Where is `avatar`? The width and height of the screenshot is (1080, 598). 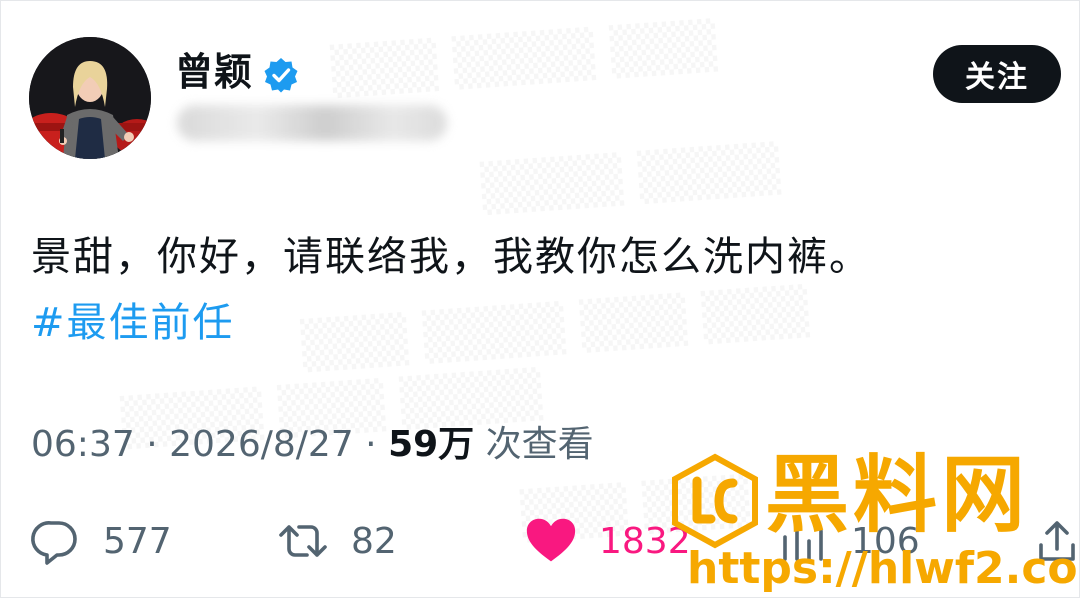
avatar is located at coordinates (90, 98).